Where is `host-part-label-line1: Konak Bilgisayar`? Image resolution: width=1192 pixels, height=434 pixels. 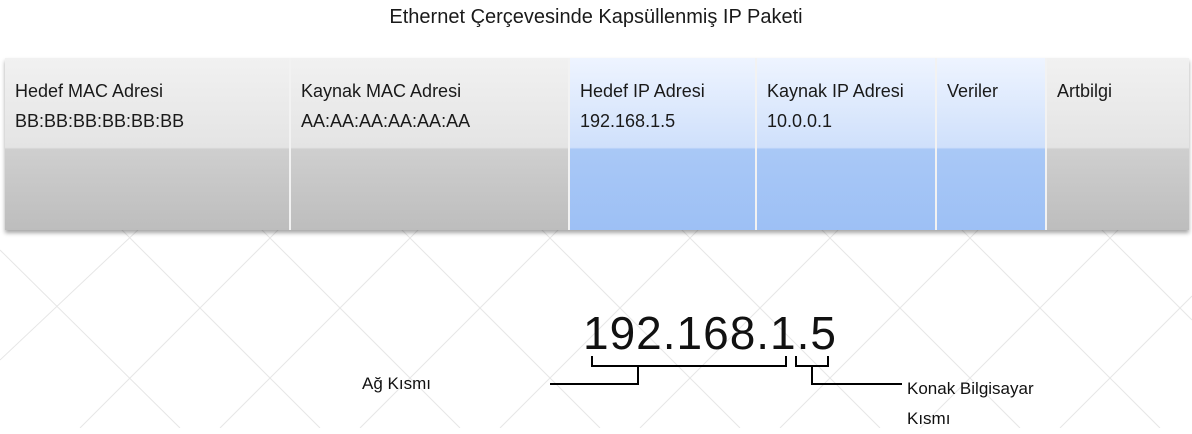 host-part-label-line1: Konak Bilgisayar is located at coordinates (970, 388).